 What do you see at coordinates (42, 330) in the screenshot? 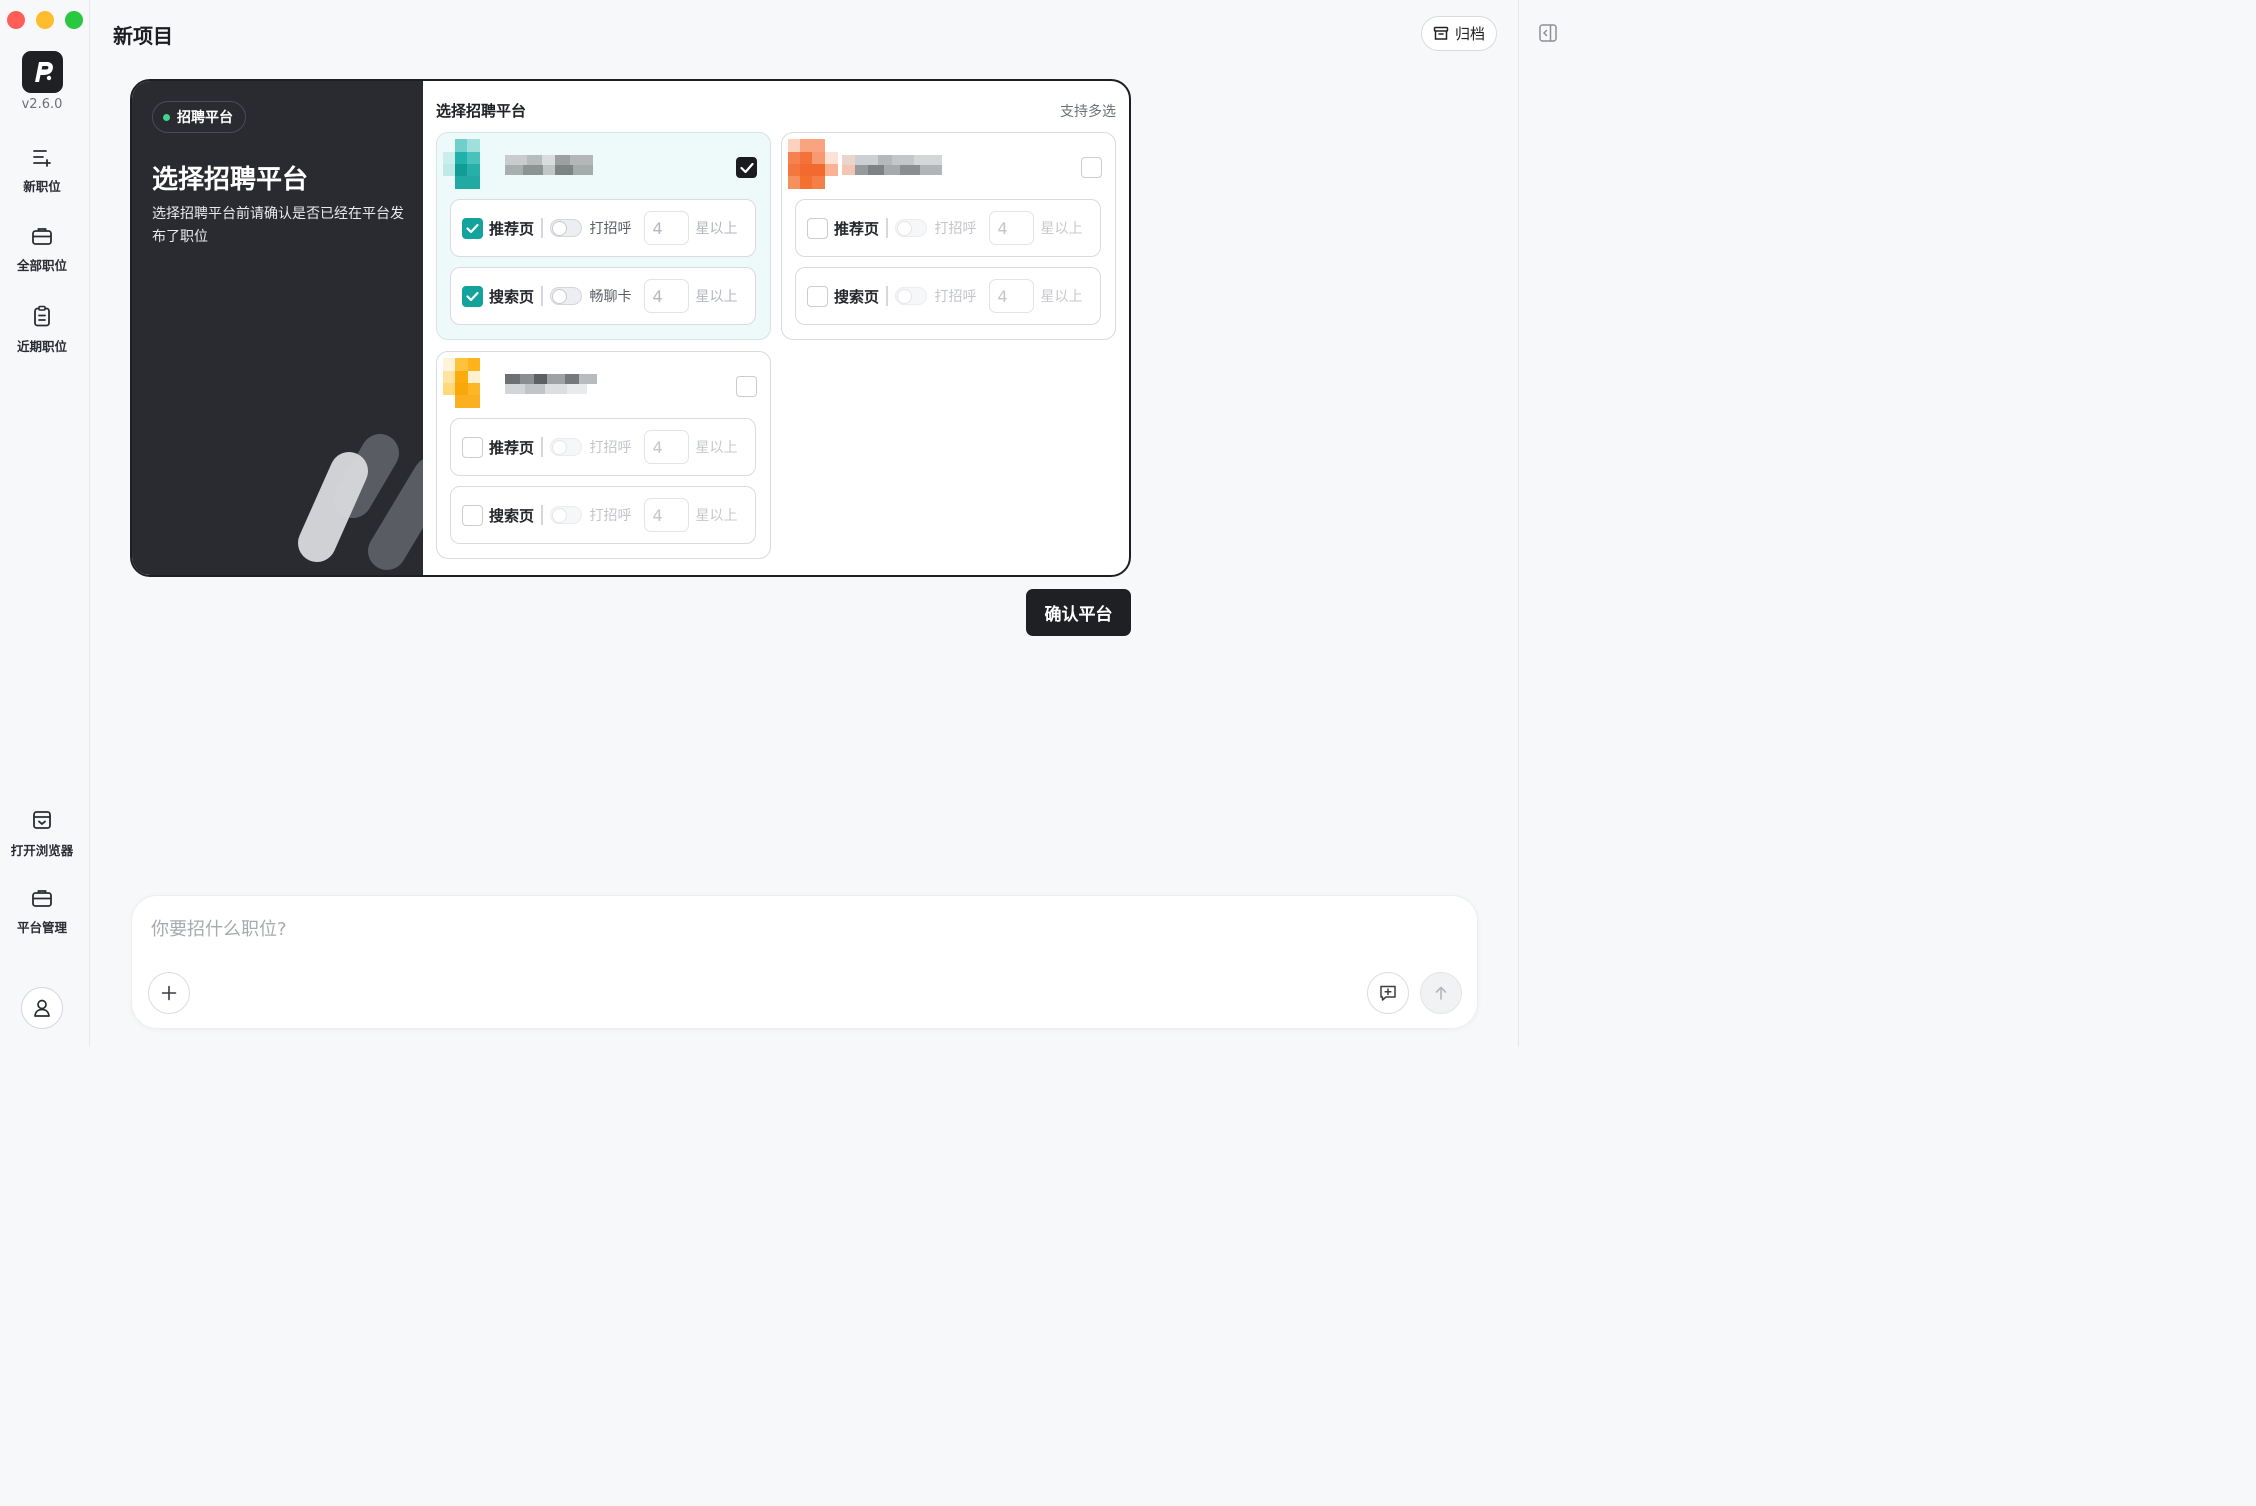
I see `nav-recent-positions: 近期职位` at bounding box center [42, 330].